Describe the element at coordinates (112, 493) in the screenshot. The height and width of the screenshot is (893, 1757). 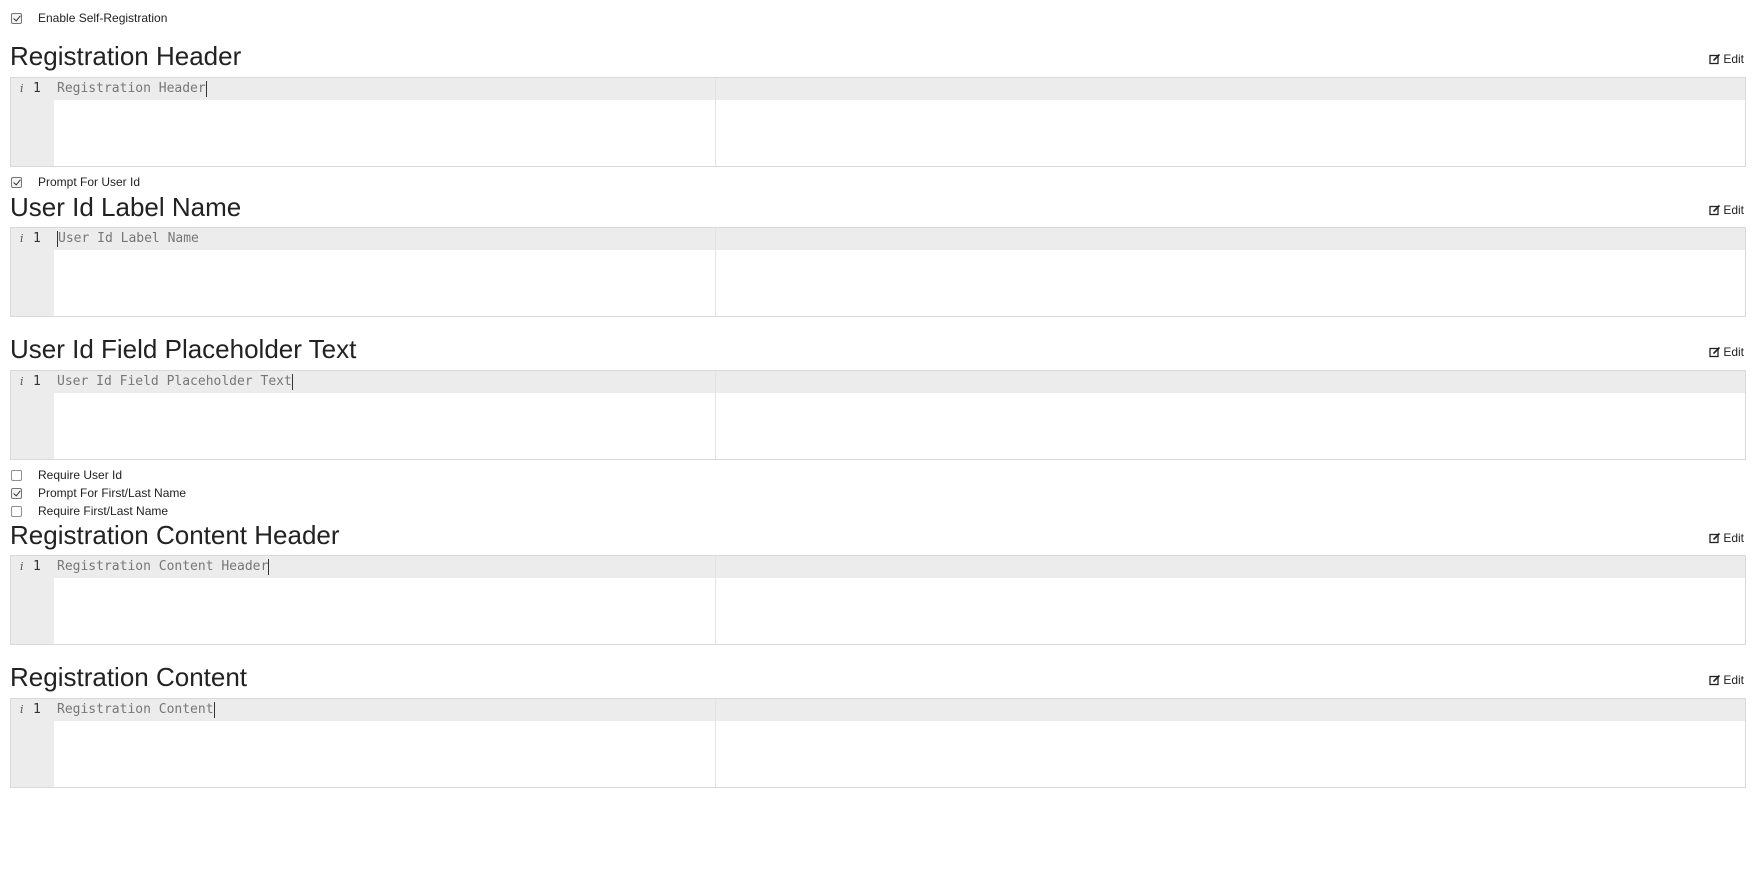
I see `prompt-first-last-label: Prompt For First/Last Name` at that location.